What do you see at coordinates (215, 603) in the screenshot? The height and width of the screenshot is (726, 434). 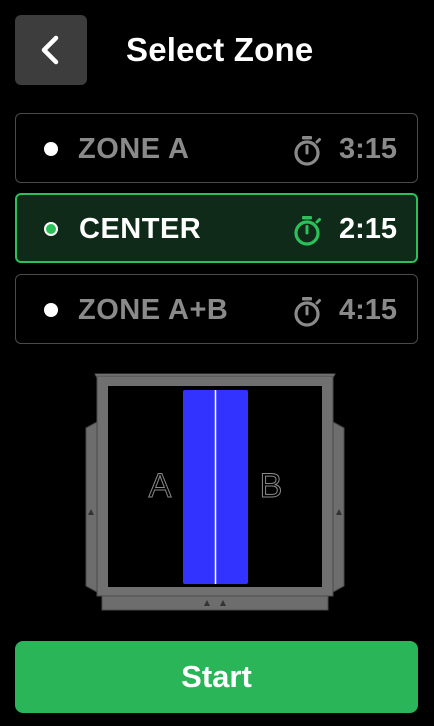 I see `bottom-bar` at bounding box center [215, 603].